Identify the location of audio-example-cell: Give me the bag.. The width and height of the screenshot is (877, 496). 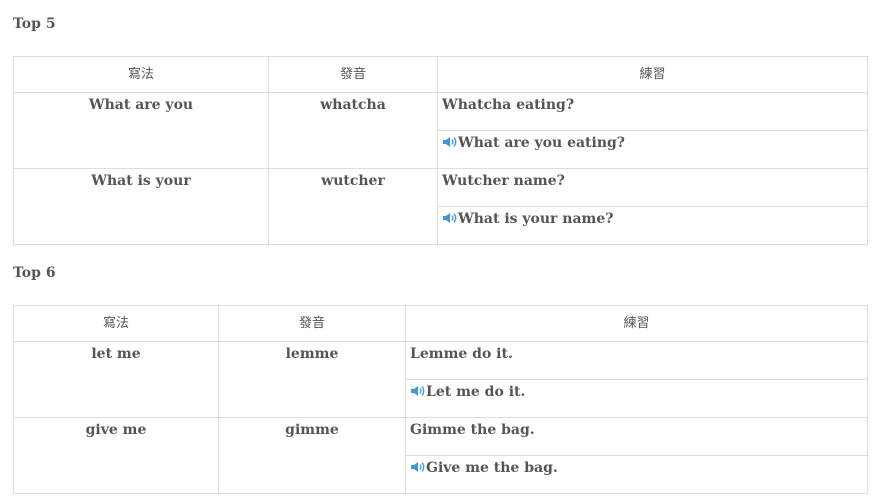
(636, 474).